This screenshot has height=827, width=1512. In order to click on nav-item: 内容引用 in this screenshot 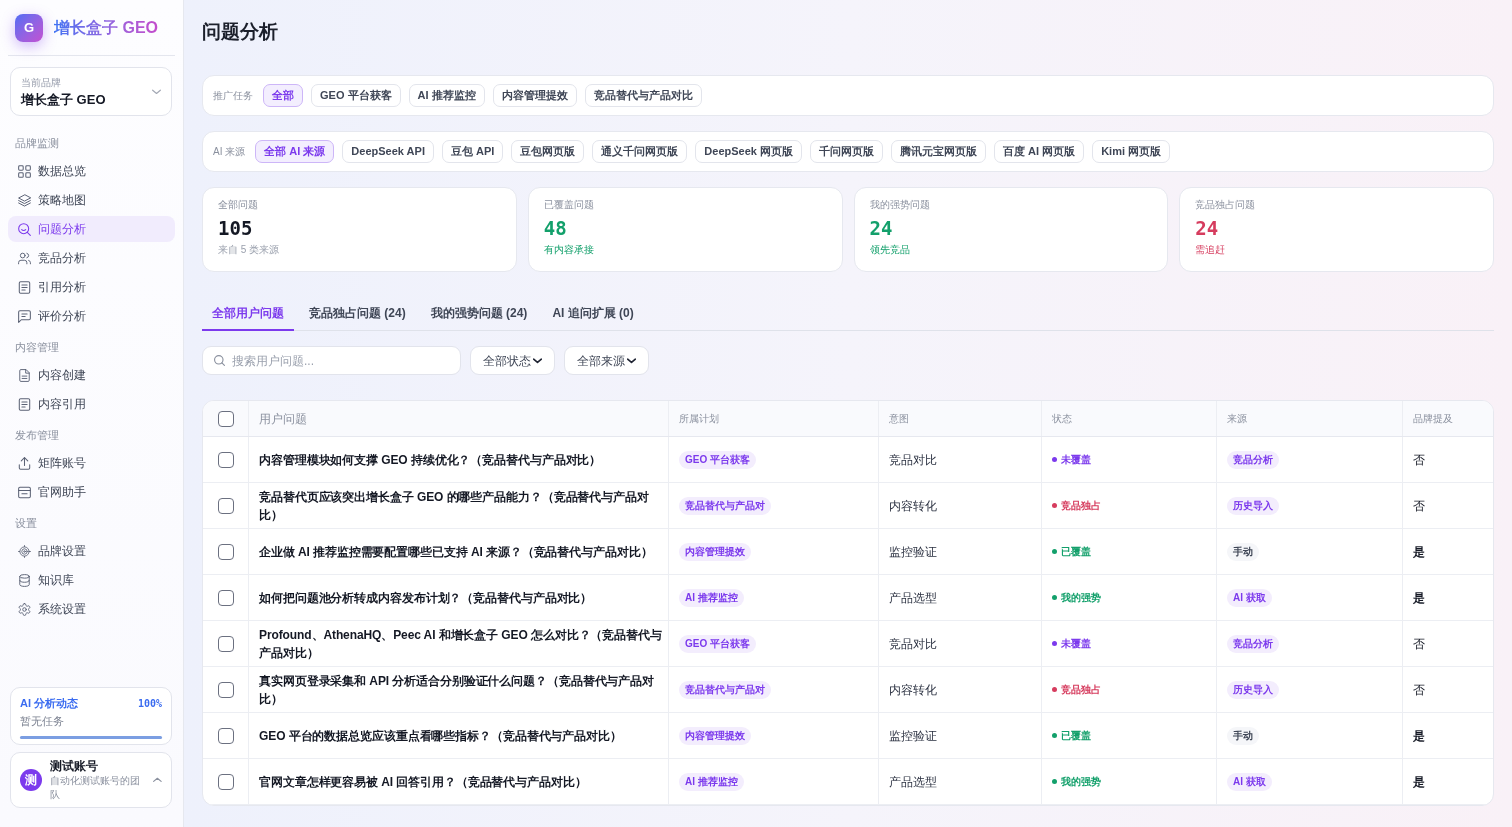, I will do `click(91, 404)`.